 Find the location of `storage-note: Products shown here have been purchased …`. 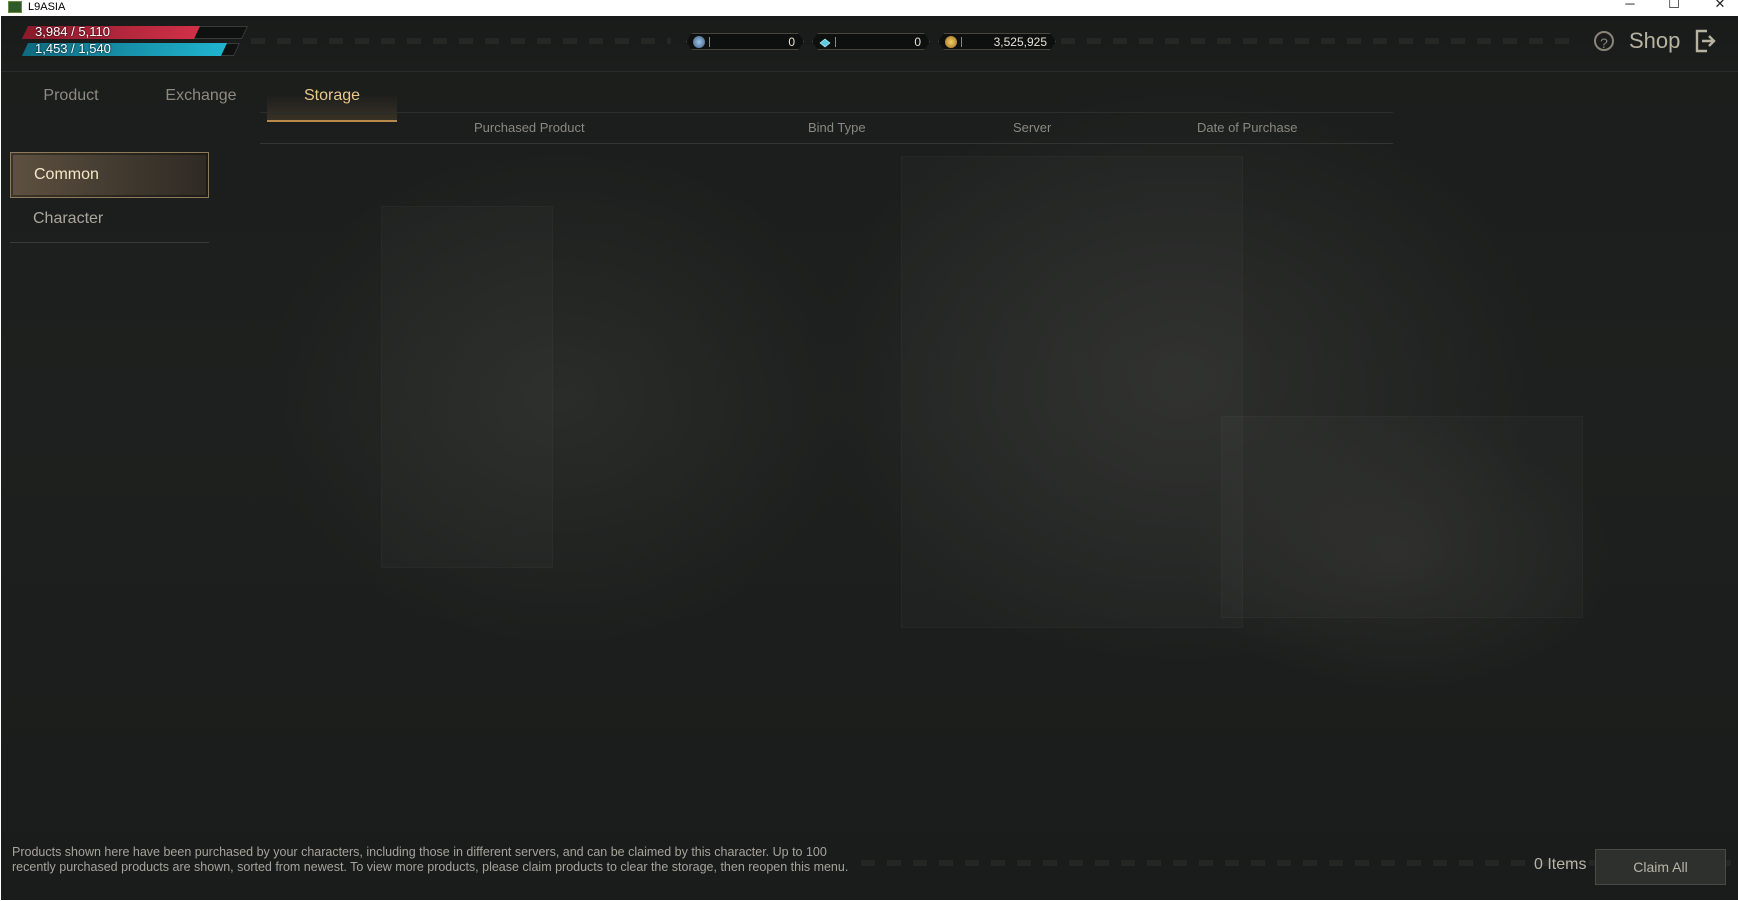

storage-note: Products shown here have been purchased … is located at coordinates (430, 859).